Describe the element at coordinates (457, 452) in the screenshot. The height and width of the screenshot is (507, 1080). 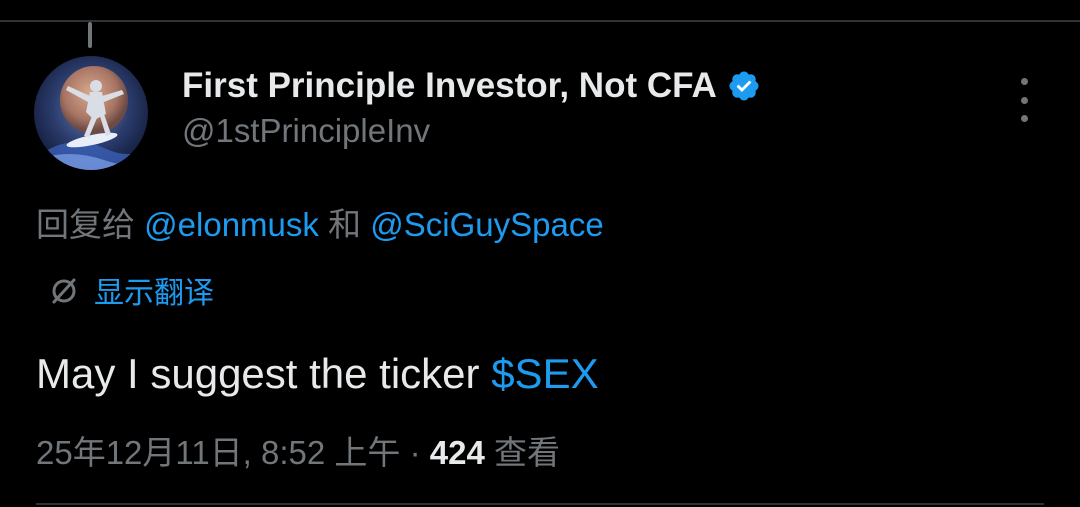
I see `views-count: 424` at that location.